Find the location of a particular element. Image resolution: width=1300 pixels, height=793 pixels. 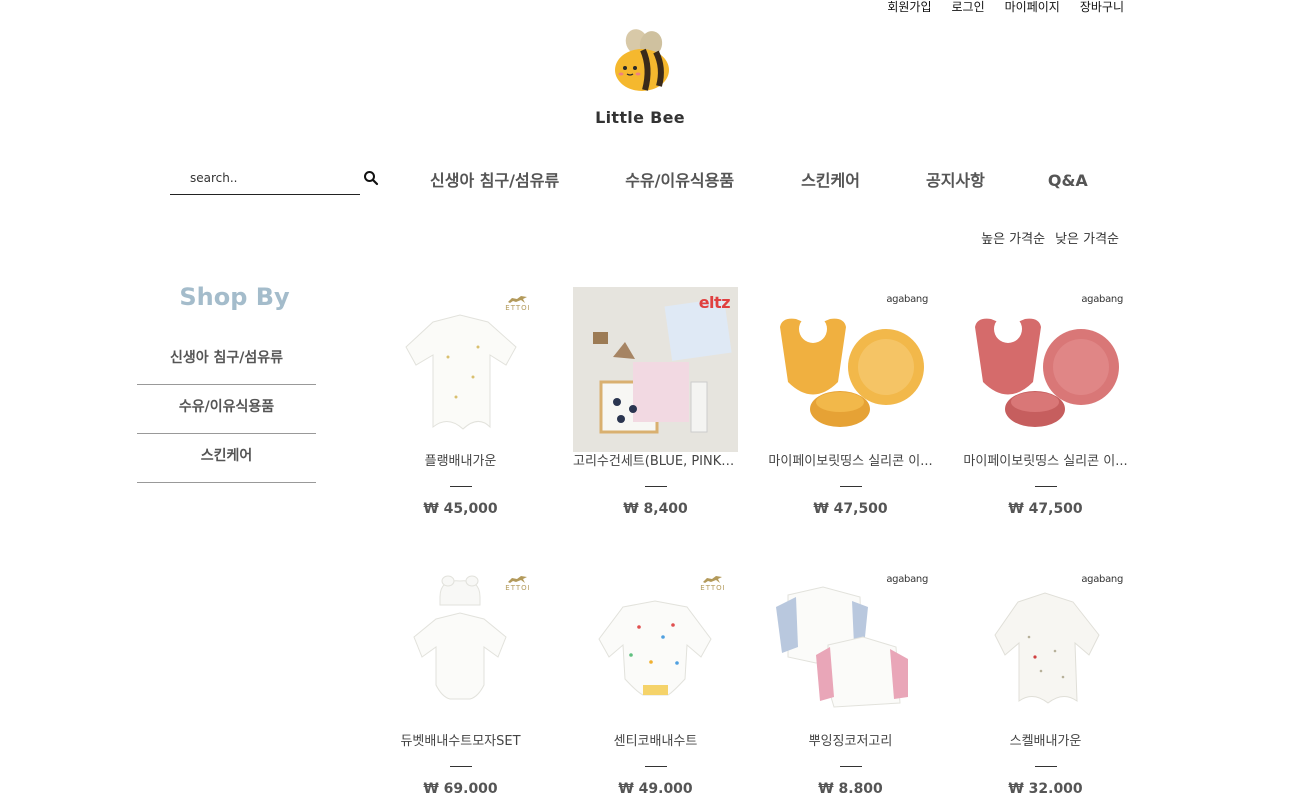

product-card: ETTOI 센티코배내수트 ₩ 49,000 is located at coordinates (655, 680).